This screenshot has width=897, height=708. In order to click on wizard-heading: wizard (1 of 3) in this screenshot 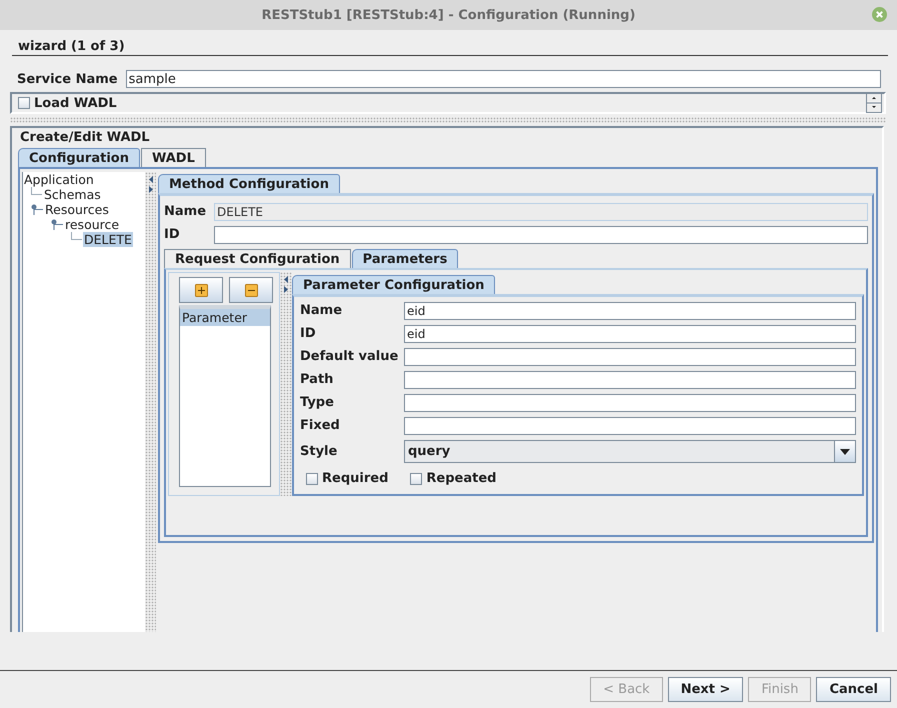, I will do `click(450, 43)`.